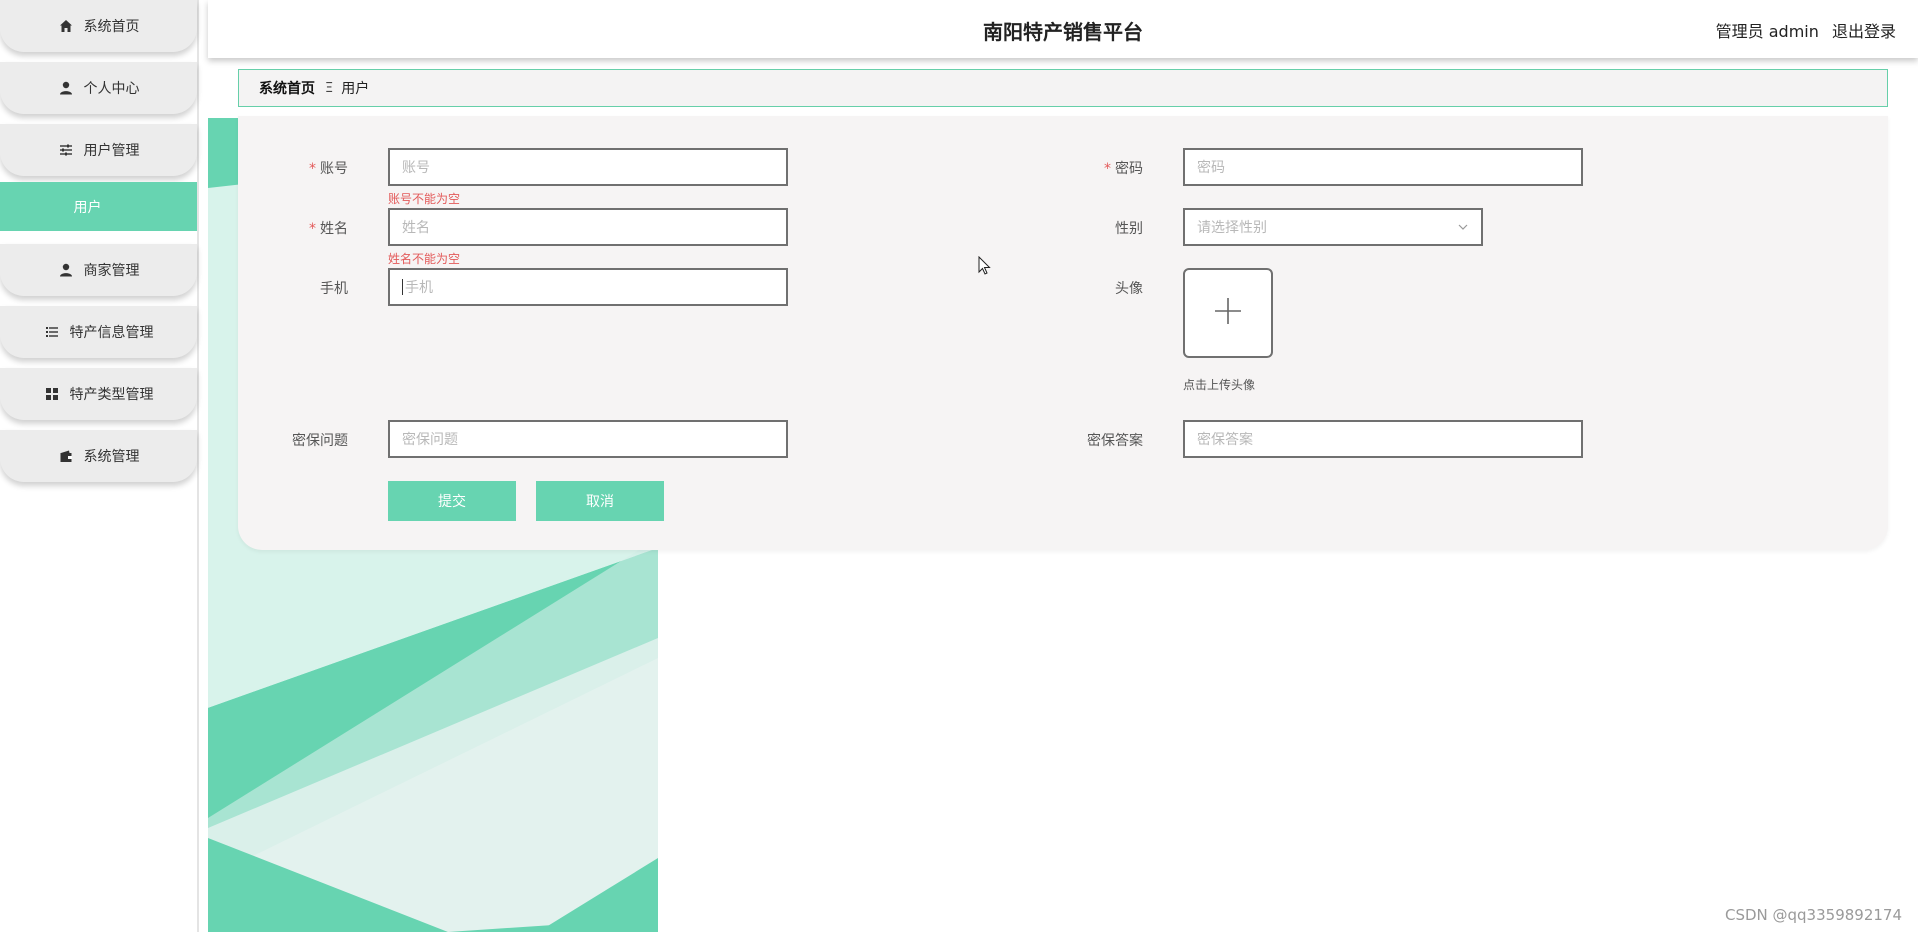 The width and height of the screenshot is (1918, 932). I want to click on sidebar-item-home: 系统首页, so click(98, 26).